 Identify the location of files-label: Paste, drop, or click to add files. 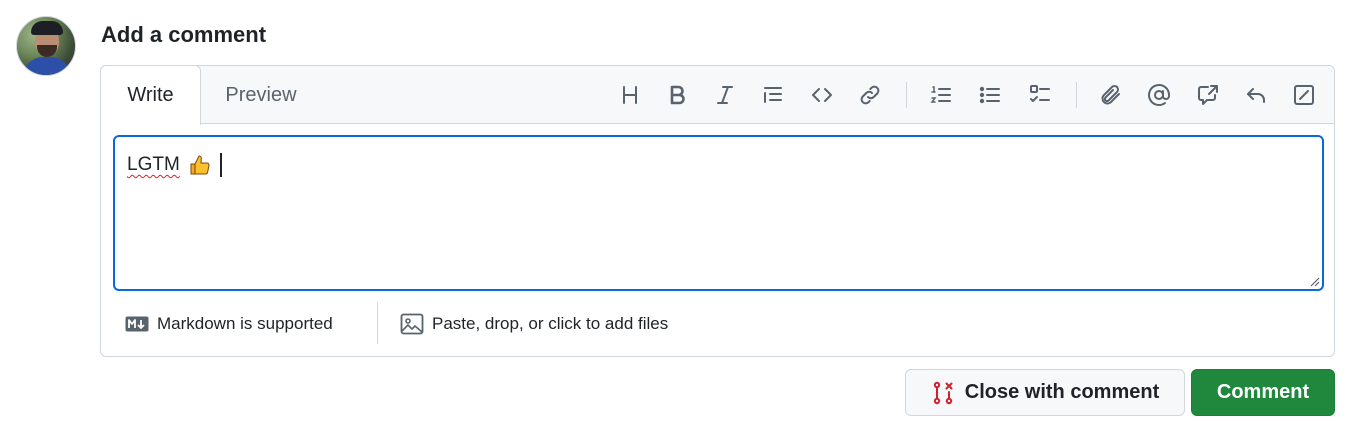
(550, 323).